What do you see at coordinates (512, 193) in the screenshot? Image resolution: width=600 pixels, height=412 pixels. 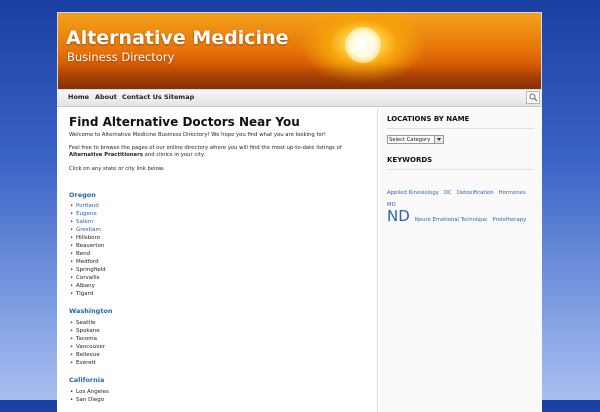 I see `tag-link: Hormones` at bounding box center [512, 193].